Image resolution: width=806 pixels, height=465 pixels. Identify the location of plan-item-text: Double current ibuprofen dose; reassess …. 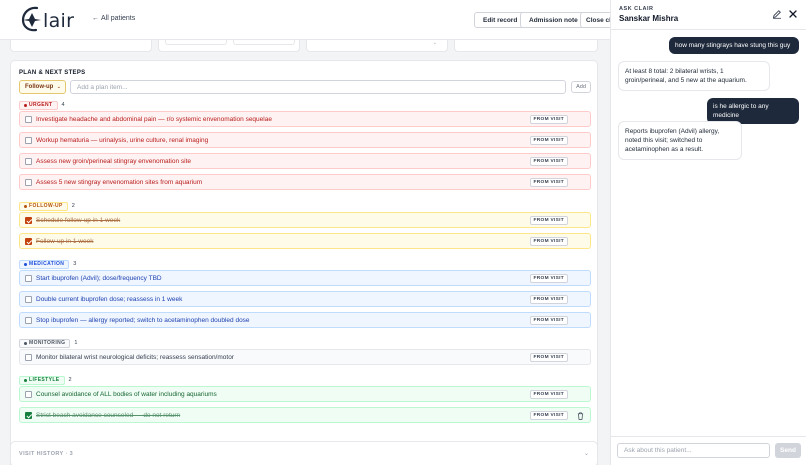
(109, 299).